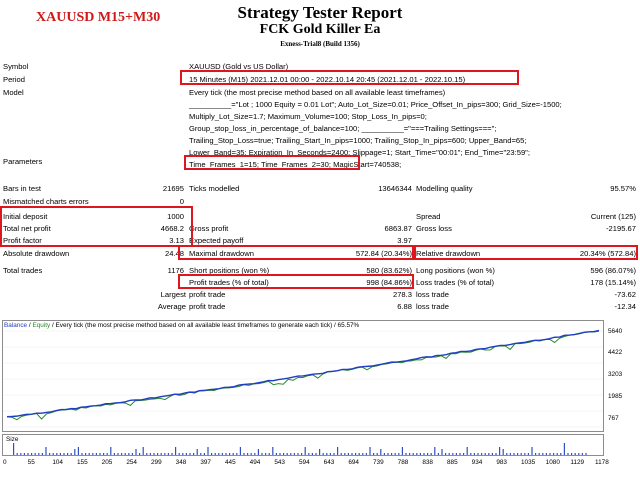 This screenshot has width=640, height=480. Describe the element at coordinates (353, 462) in the screenshot. I see `x-tick: 694` at that location.